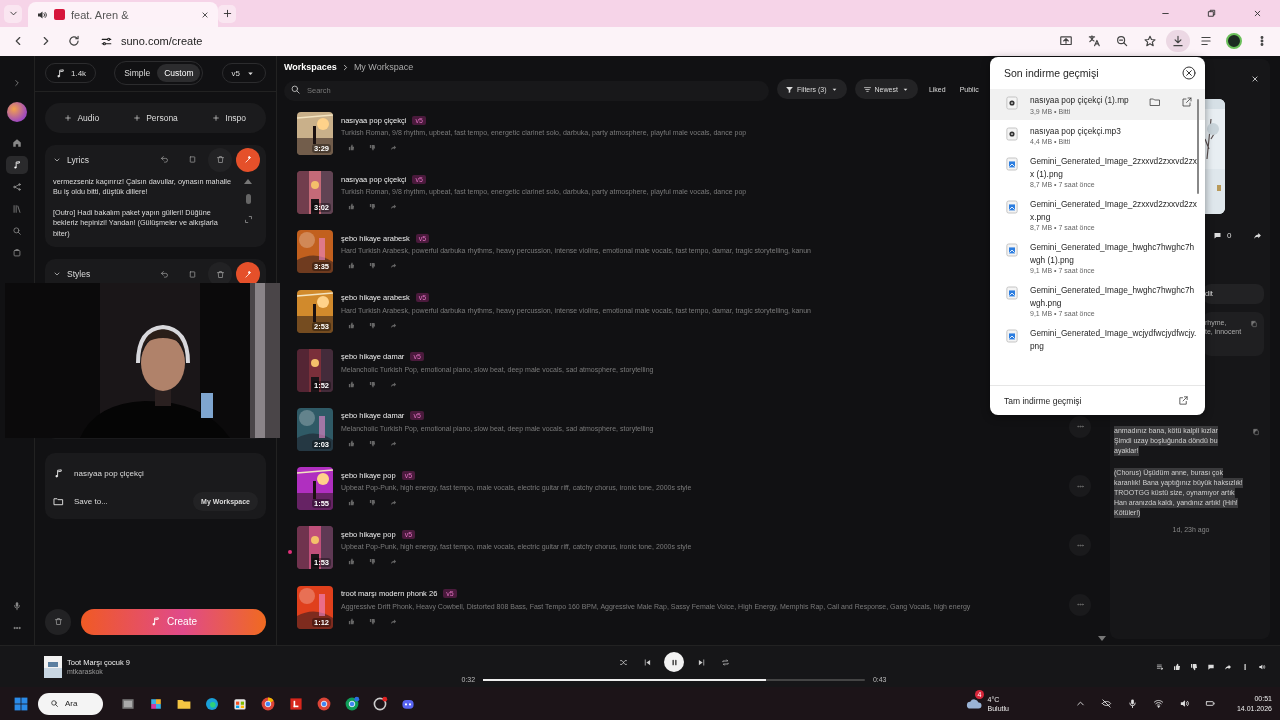  I want to click on add-button: Persona, so click(155, 117).